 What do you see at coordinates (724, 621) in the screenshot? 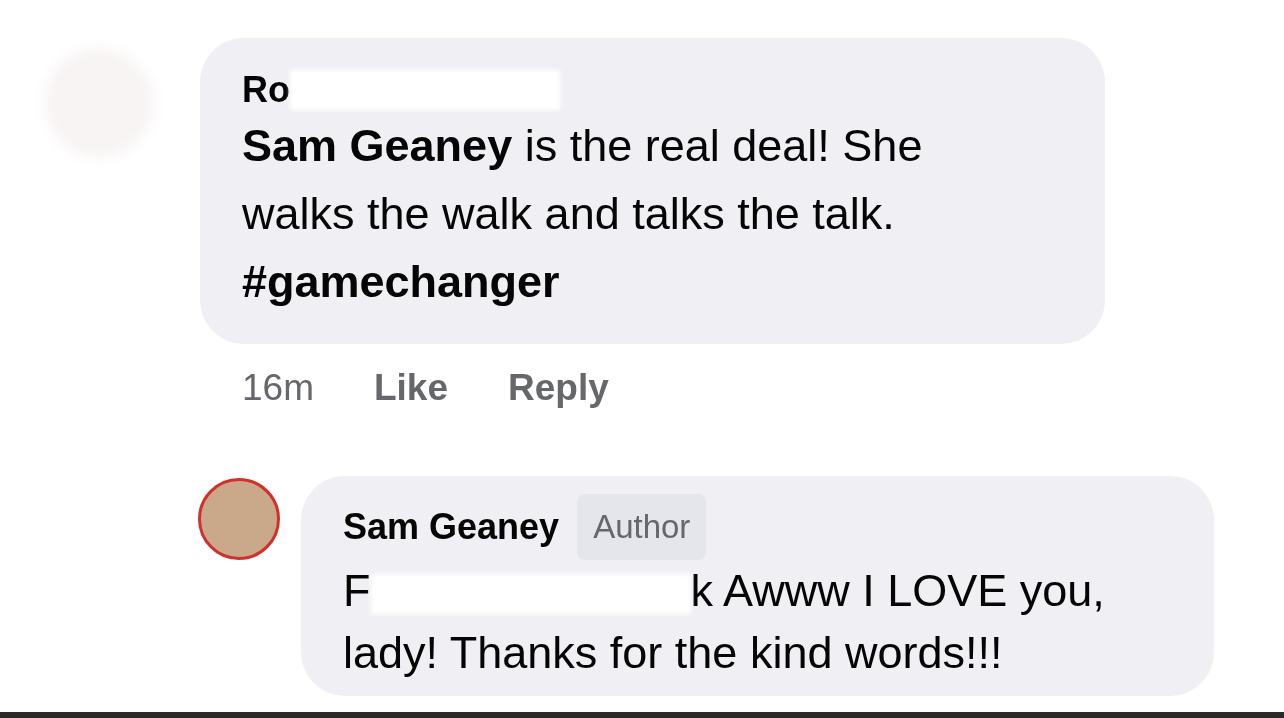
I see `comment-text: F k Awww I LOVE you, lady! Thanks for the kind words!!!` at bounding box center [724, 621].